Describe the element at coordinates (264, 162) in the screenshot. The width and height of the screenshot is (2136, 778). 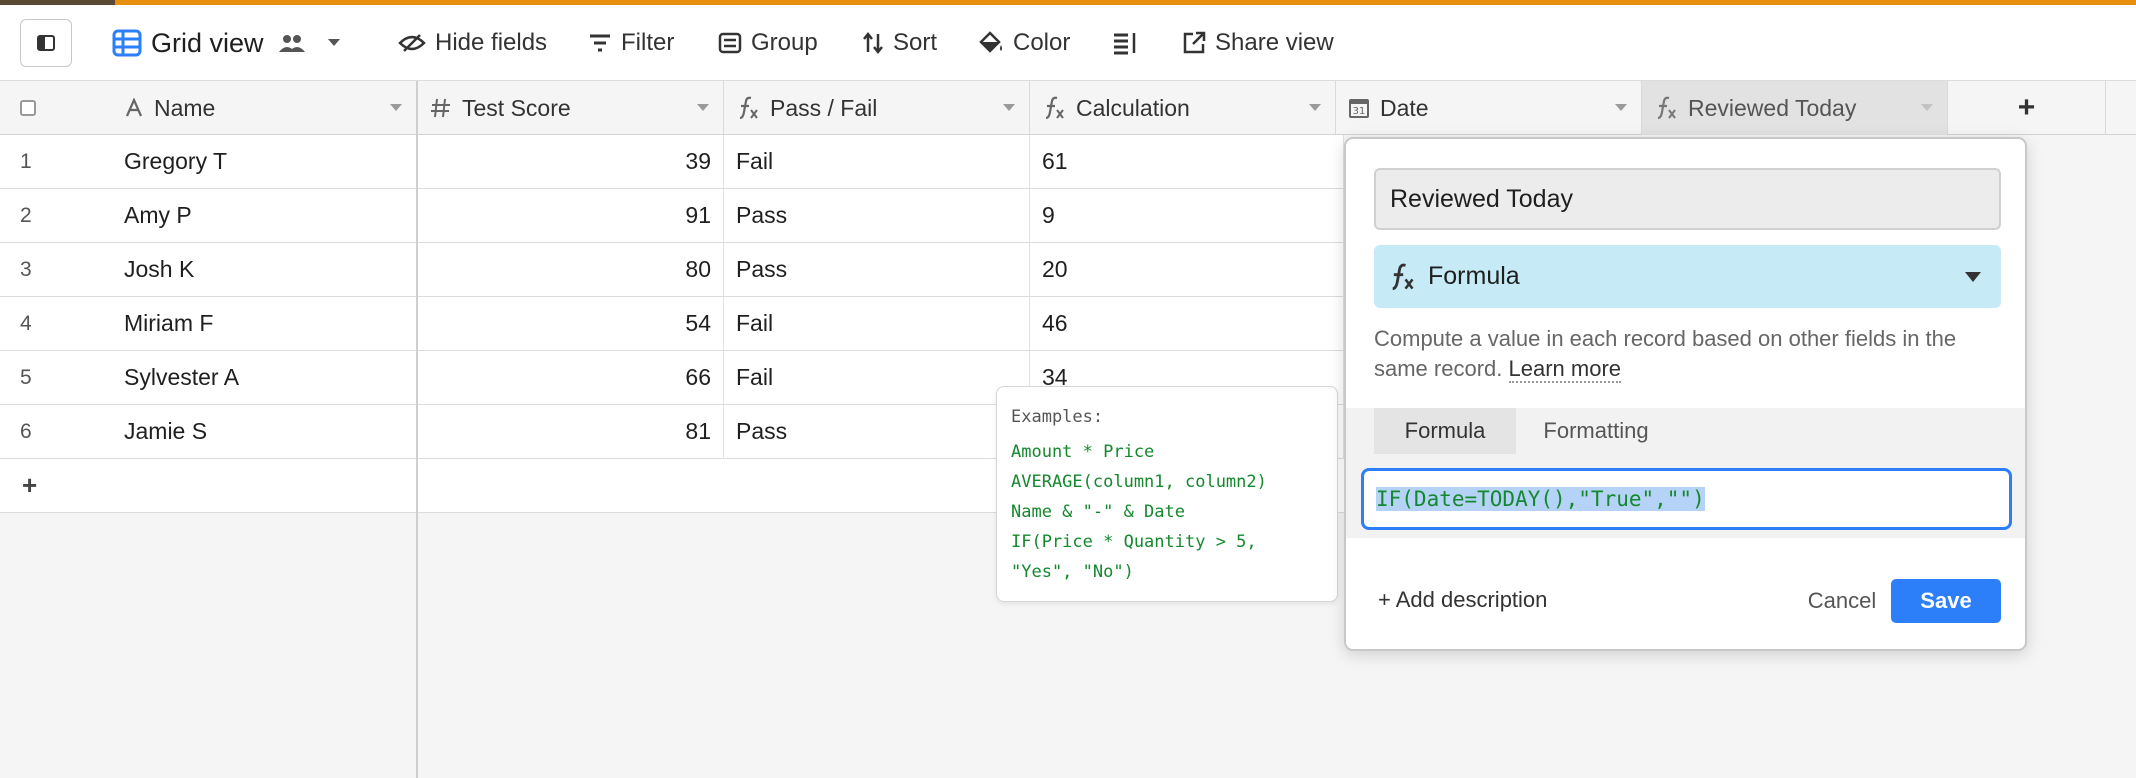
I see `name-cell: Gregory T` at that location.